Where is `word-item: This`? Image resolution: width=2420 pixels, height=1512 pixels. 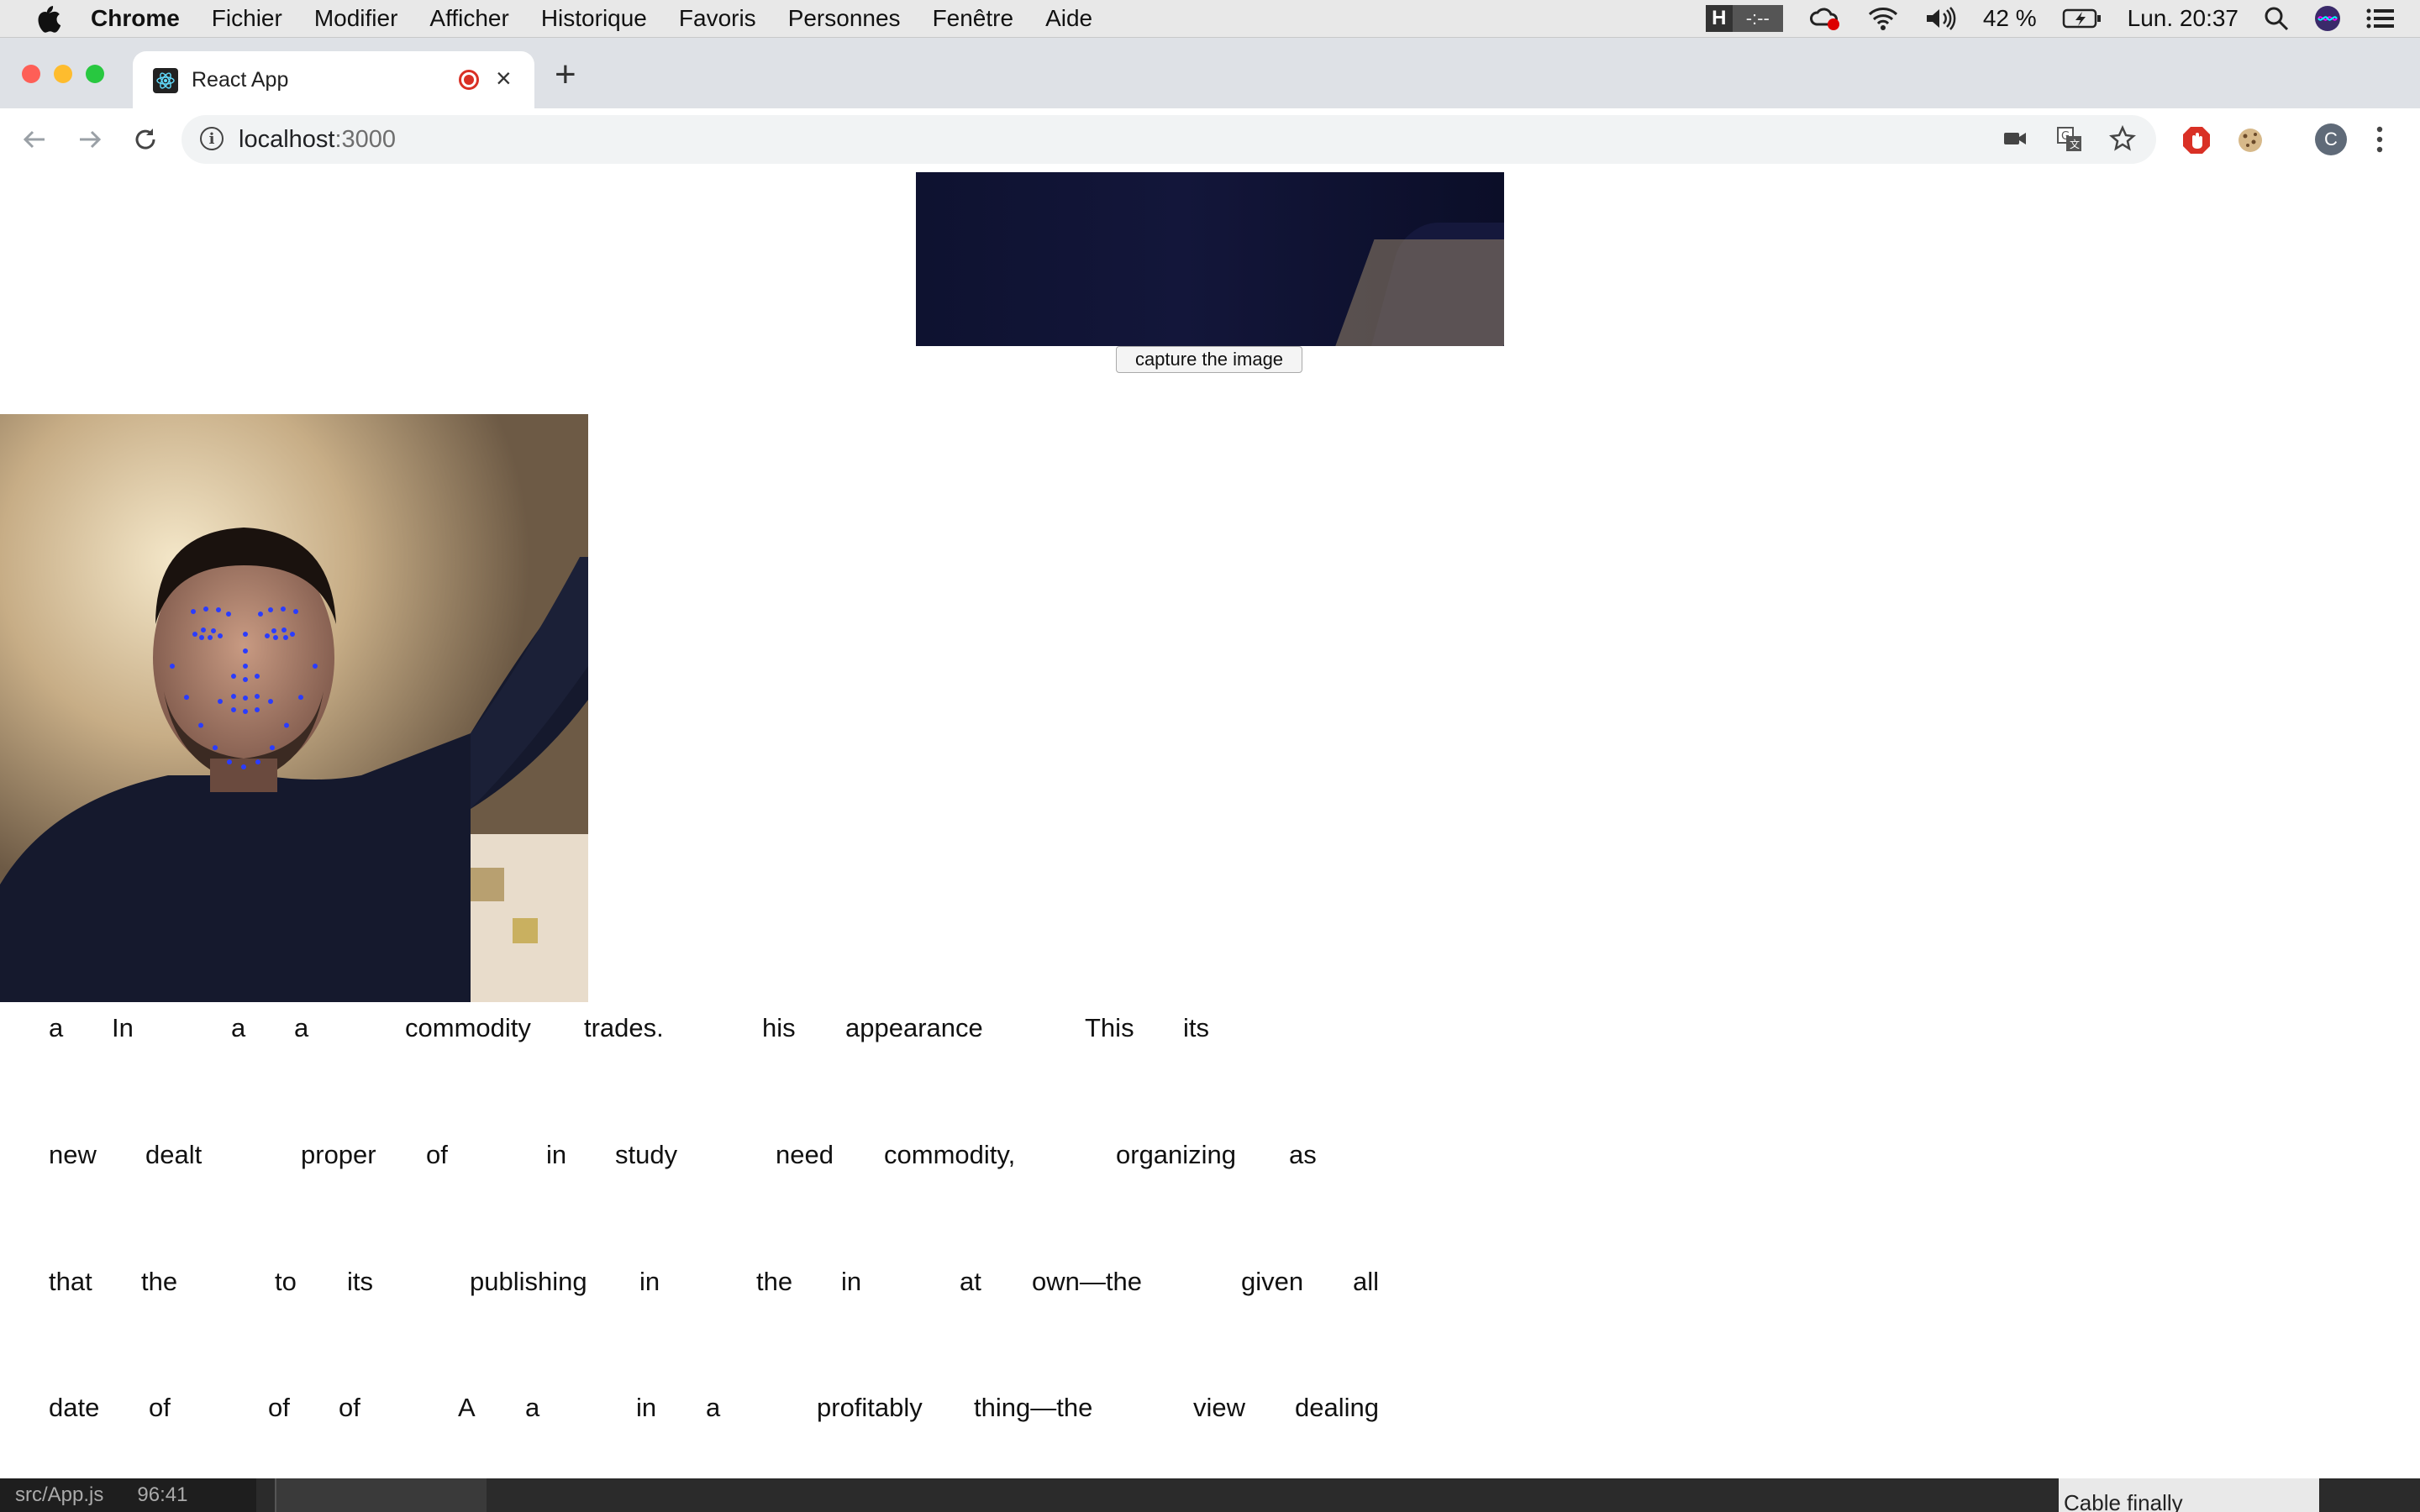
word-item: This is located at coordinates (1109, 1027).